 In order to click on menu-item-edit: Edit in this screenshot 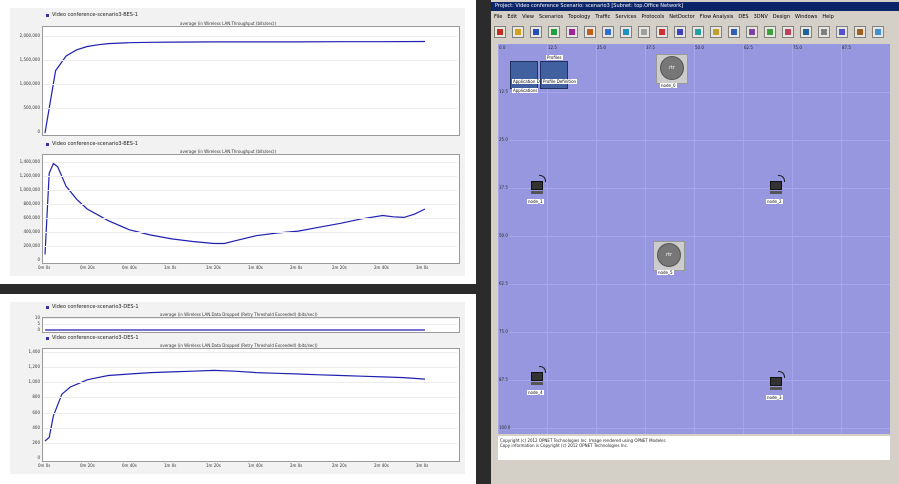, I will do `click(512, 17)`.